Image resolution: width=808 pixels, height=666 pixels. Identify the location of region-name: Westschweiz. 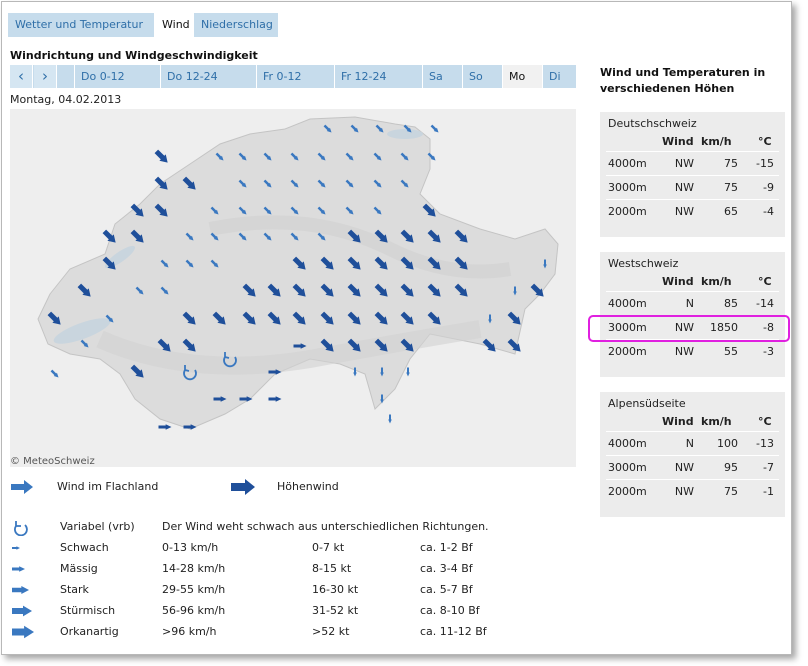
(643, 263).